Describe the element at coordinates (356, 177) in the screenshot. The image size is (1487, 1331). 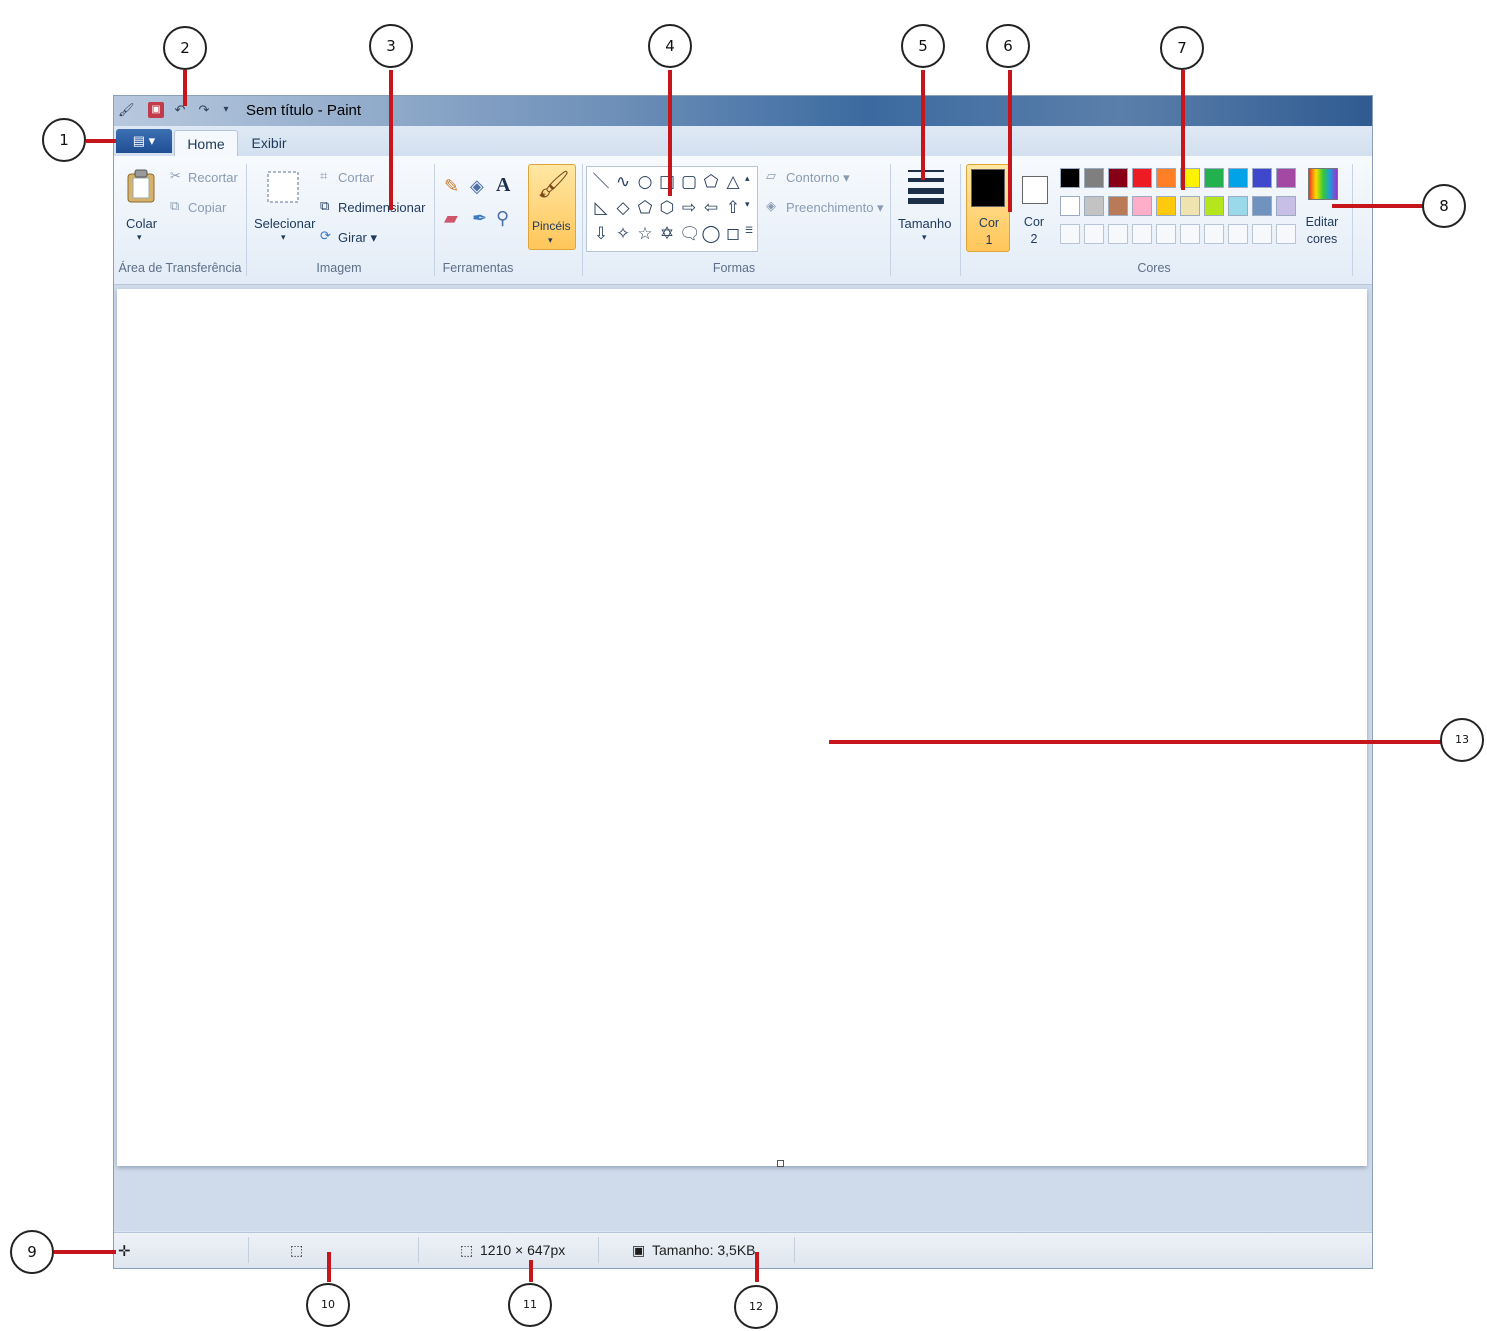
I see `crop-button: Cortar` at that location.